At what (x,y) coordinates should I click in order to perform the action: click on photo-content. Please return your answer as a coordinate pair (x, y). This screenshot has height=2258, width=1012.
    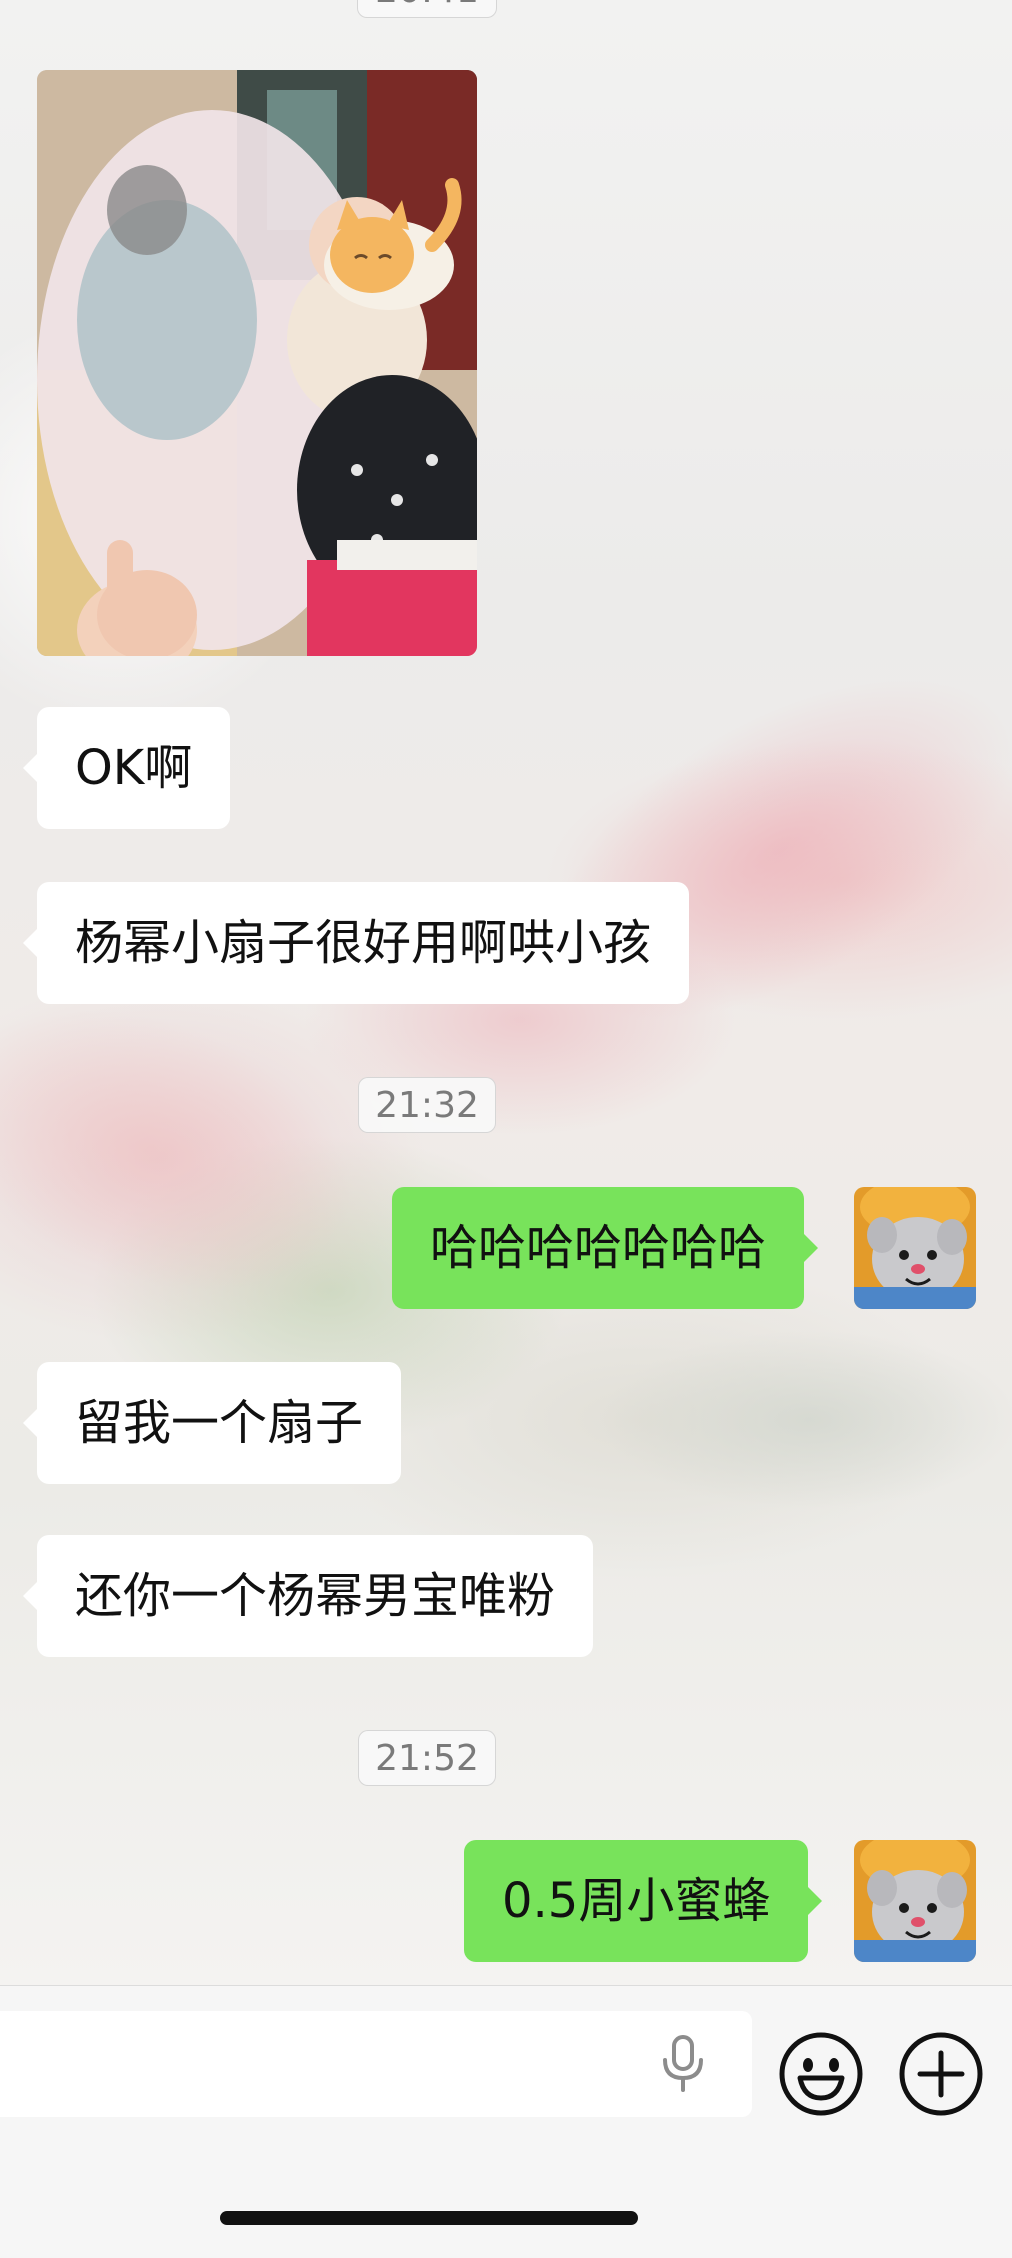
    Looking at the image, I should click on (257, 363).